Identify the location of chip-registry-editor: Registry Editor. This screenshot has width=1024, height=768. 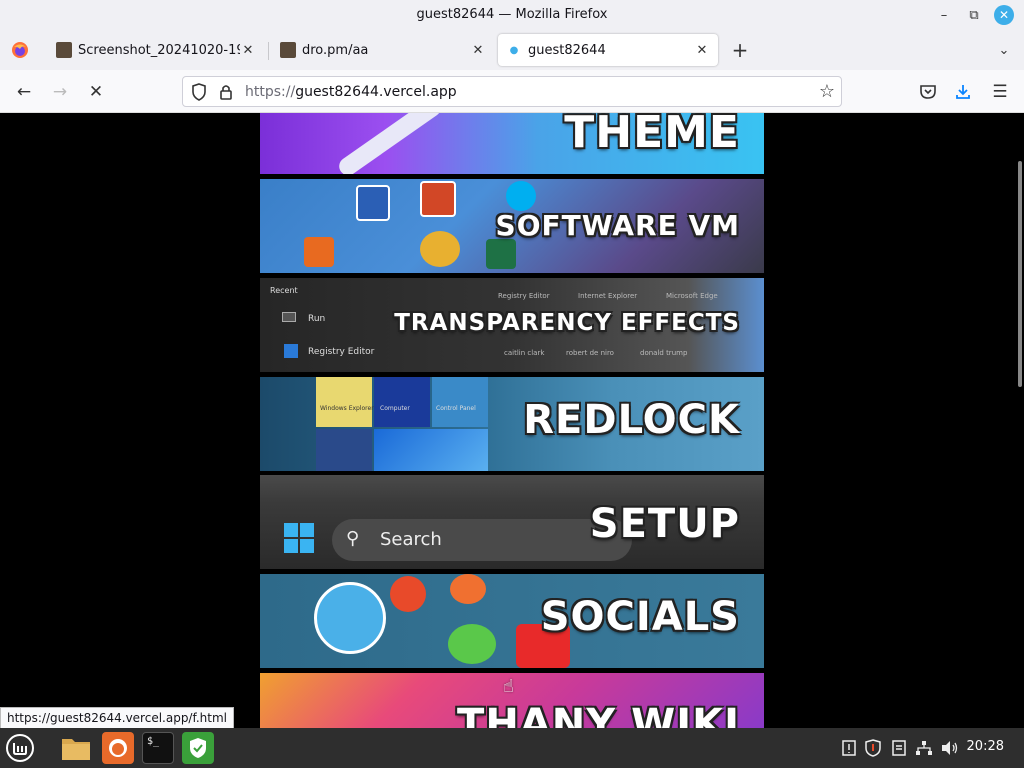
(524, 296).